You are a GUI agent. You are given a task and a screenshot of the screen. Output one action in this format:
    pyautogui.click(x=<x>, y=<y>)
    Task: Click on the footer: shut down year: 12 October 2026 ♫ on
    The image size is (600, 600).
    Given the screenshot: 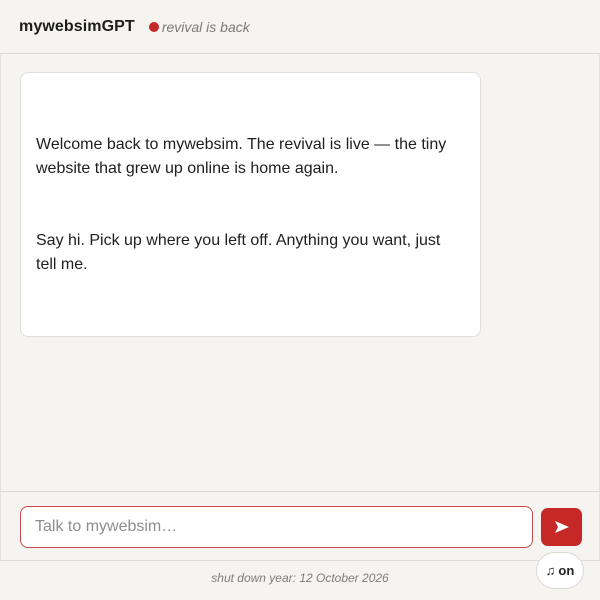 What is the action you would take?
    pyautogui.click(x=300, y=576)
    